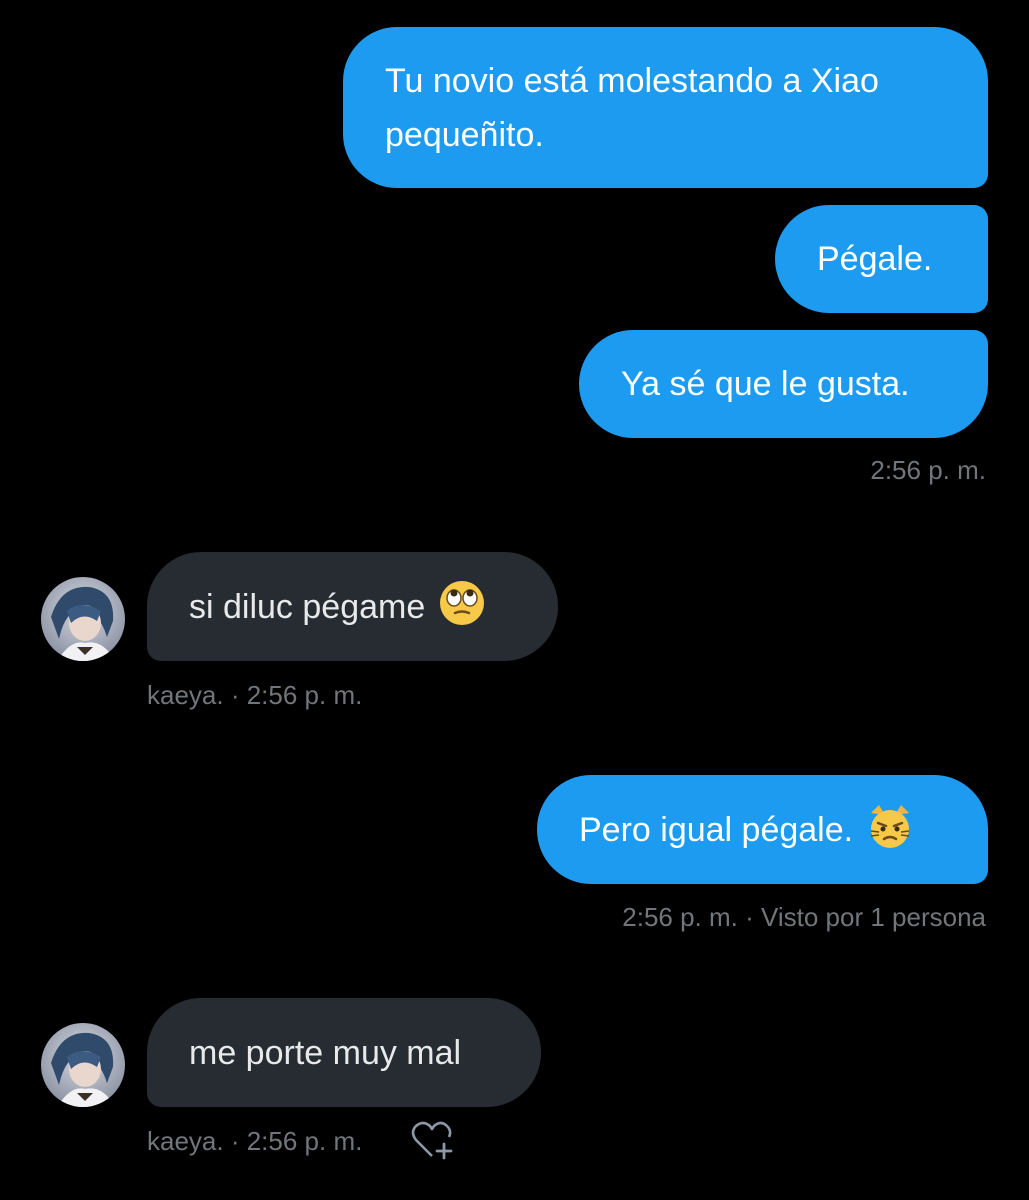  I want to click on incoming-message: me porte muy mal, so click(344, 1052).